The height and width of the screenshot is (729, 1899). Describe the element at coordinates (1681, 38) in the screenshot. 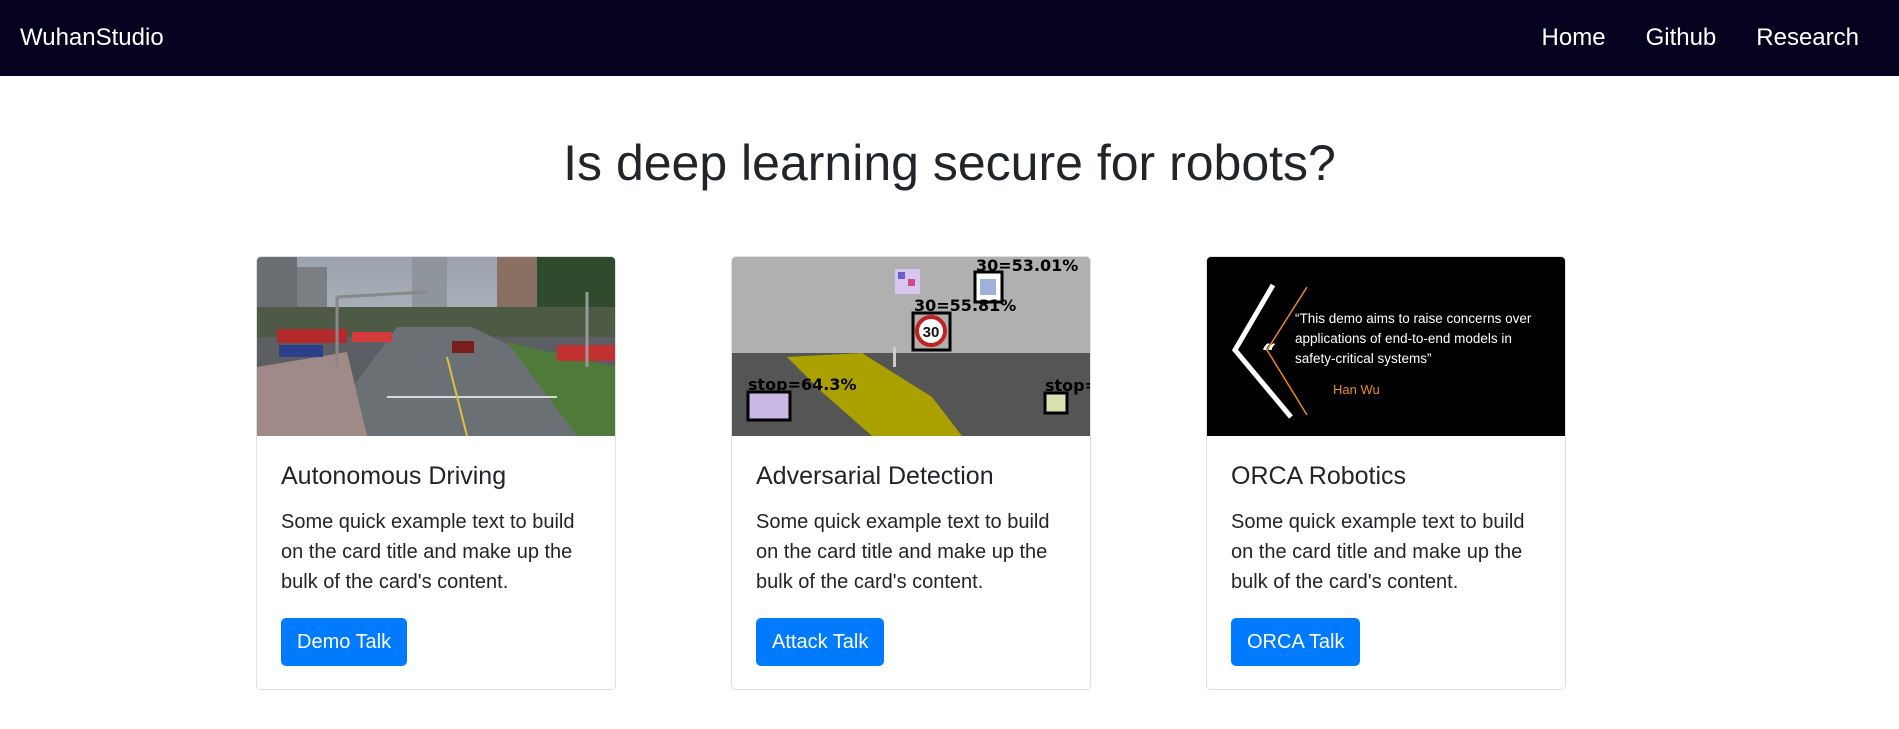

I see `nav-github-link: Github` at that location.